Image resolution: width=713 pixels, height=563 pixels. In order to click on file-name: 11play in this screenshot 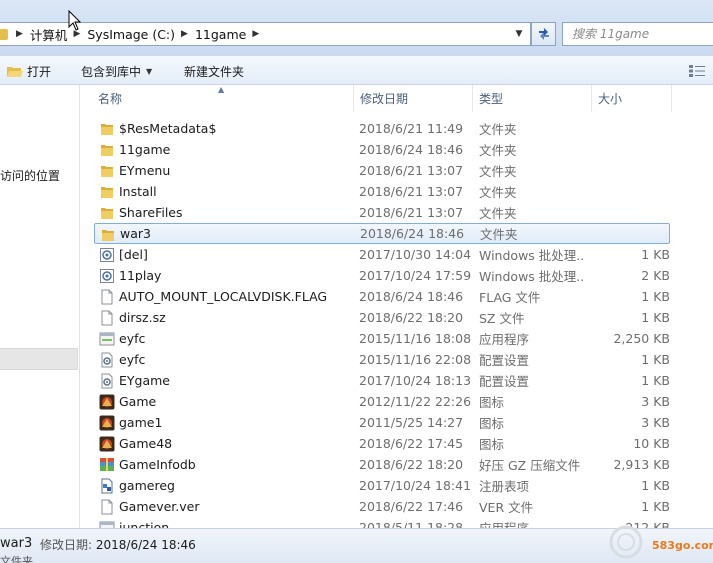, I will do `click(140, 275)`.